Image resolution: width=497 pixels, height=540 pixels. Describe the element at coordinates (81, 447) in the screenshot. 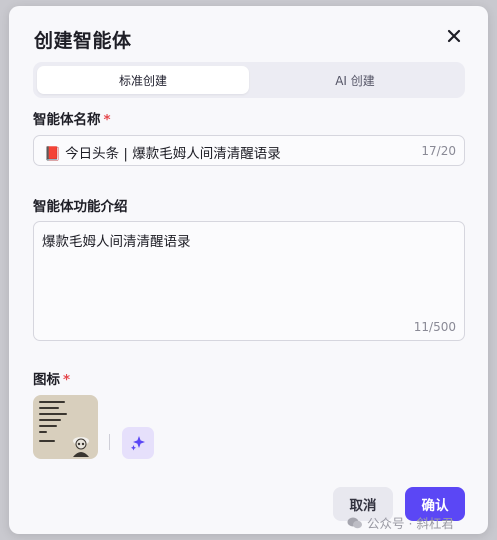

I see `portrait-icon` at that location.